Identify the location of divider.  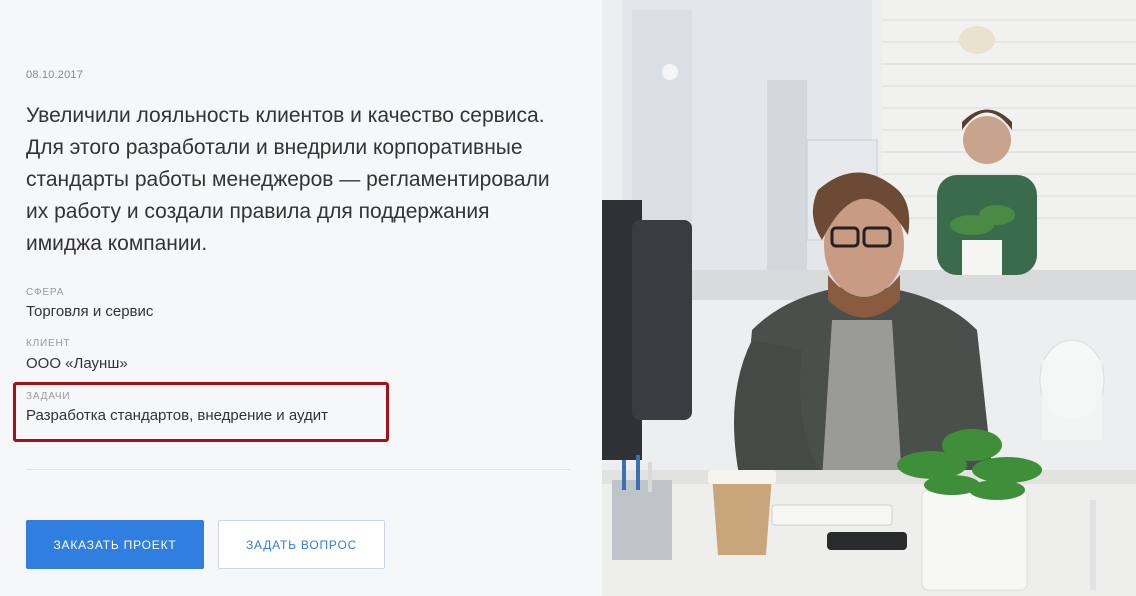
(298, 469).